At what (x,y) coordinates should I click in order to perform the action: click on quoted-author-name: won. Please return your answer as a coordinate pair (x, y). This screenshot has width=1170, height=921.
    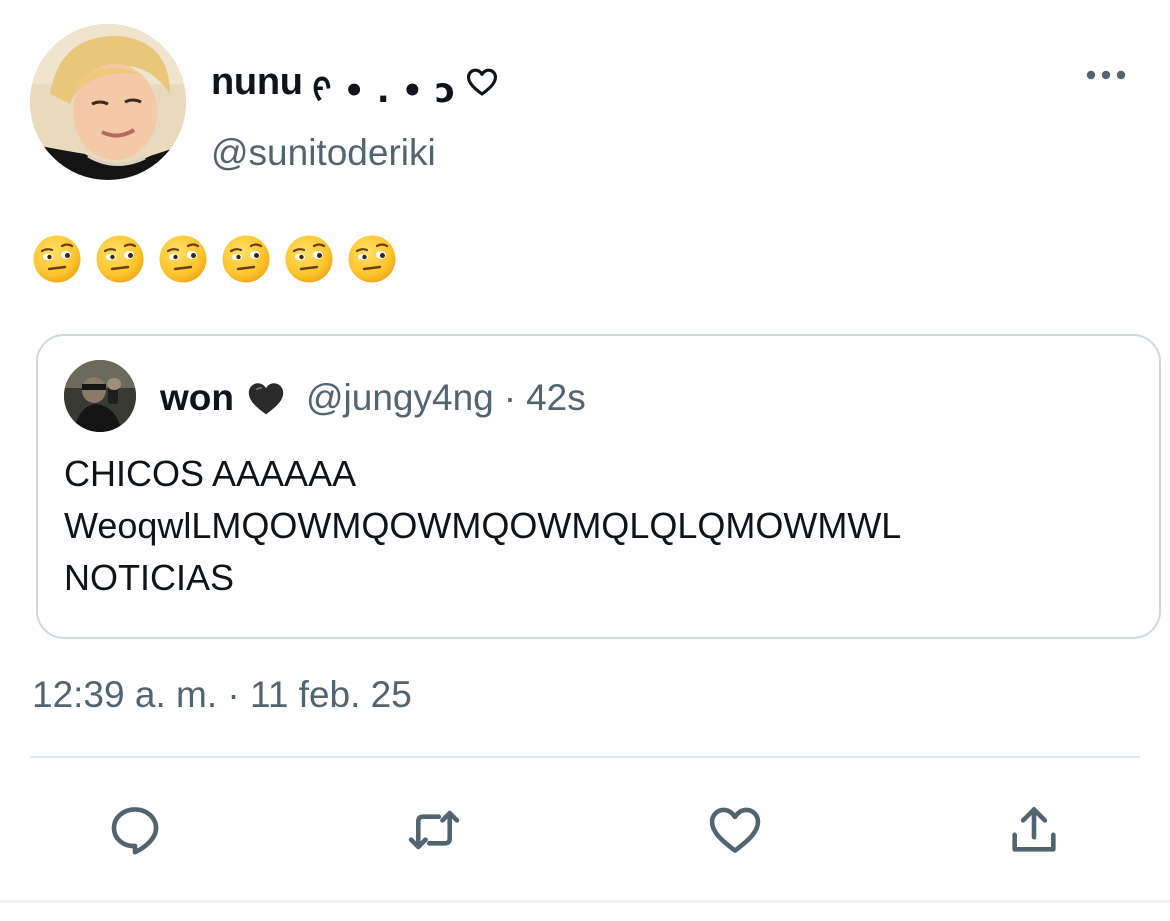
    Looking at the image, I should click on (197, 397).